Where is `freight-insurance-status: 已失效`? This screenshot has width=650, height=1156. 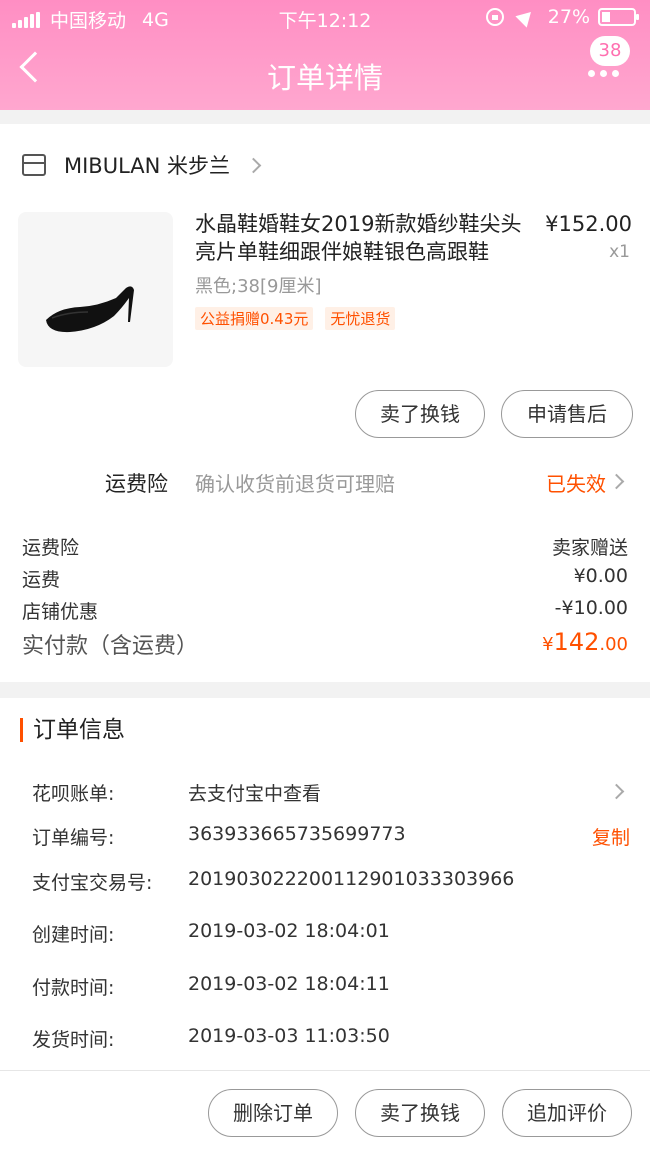
freight-insurance-status: 已失效 is located at coordinates (576, 482).